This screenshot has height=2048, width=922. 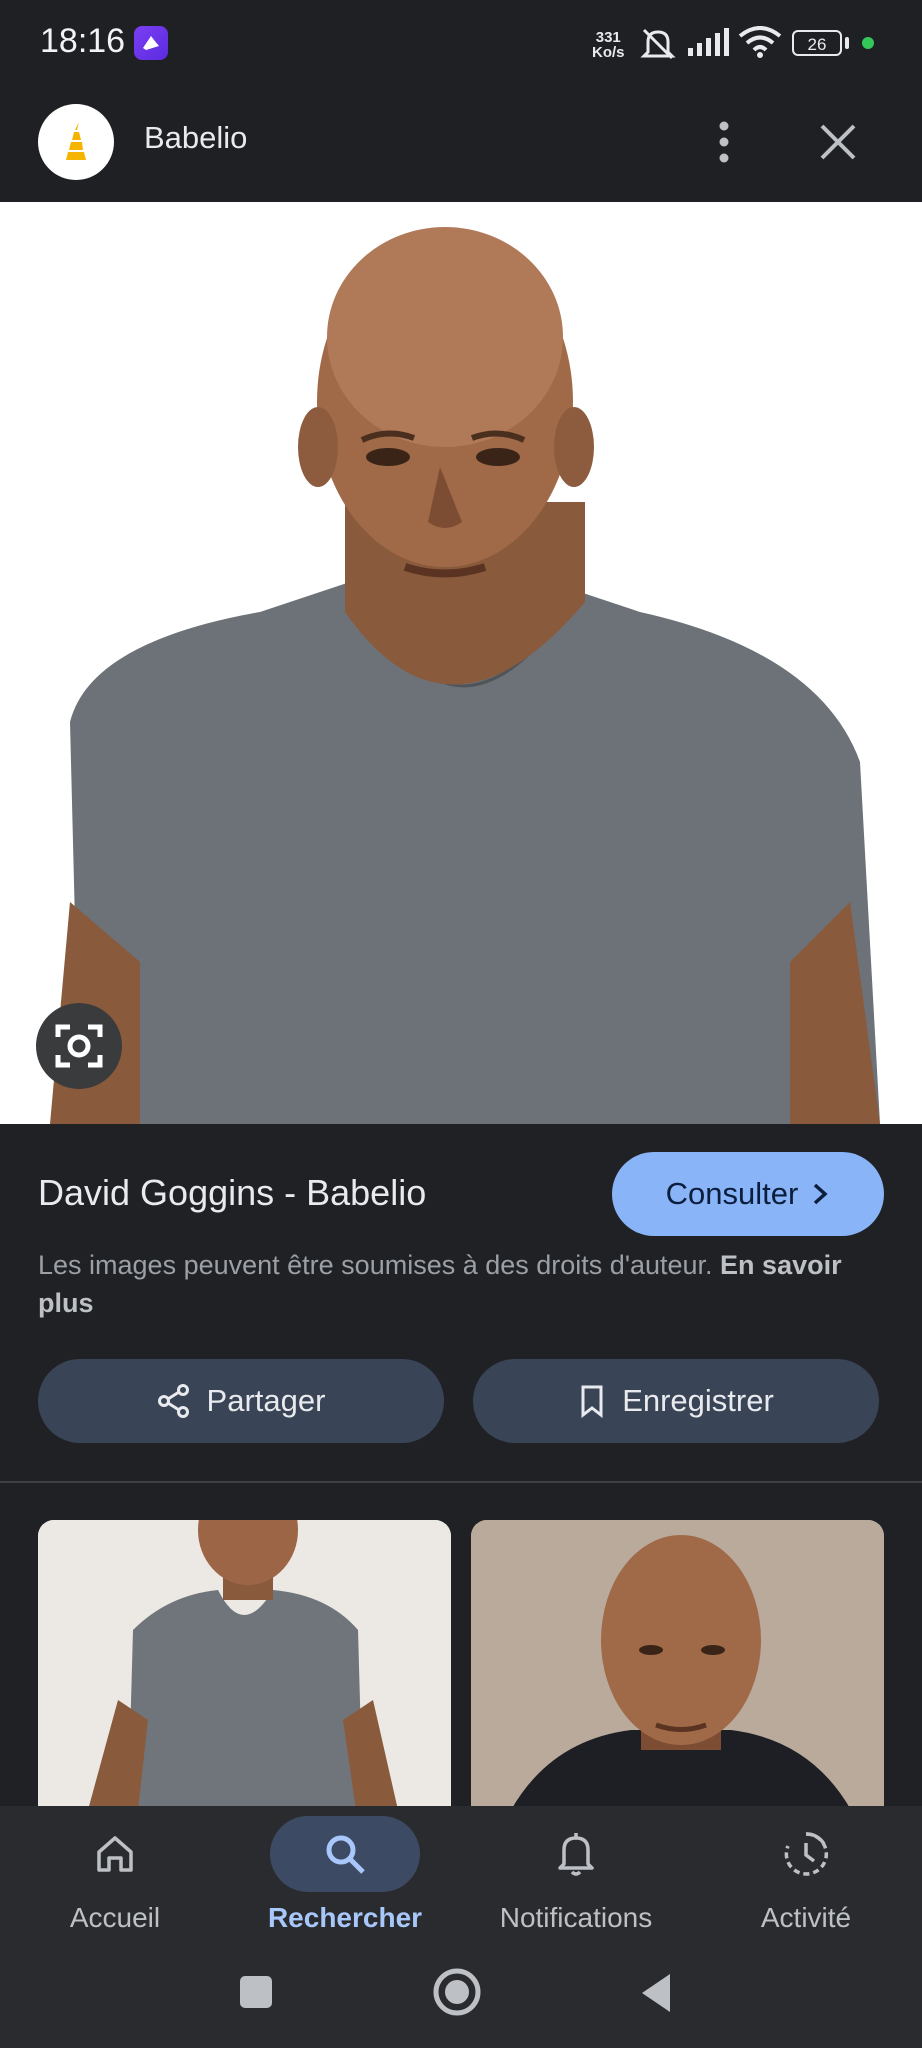 I want to click on nav-item-home: Accueil, so click(x=115, y=1876).